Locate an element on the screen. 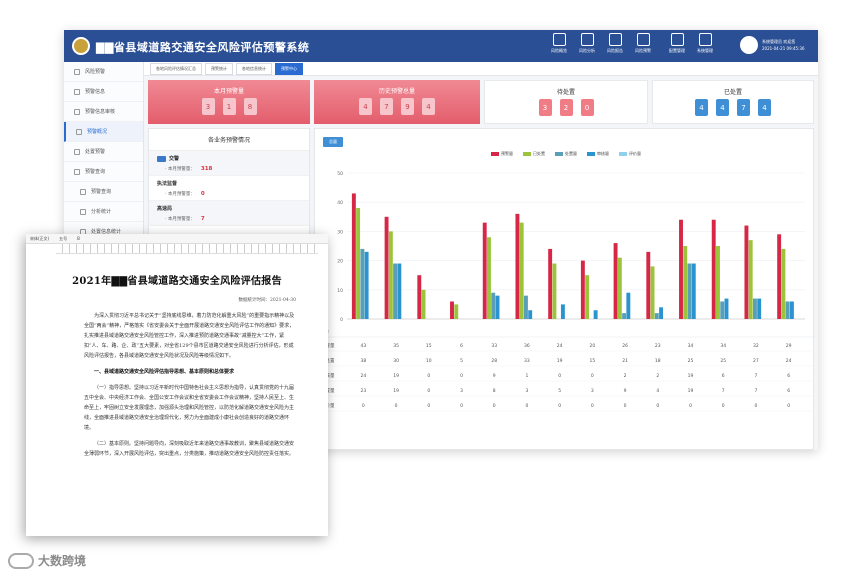  nav-system: 系统管理 is located at coordinates (705, 43).